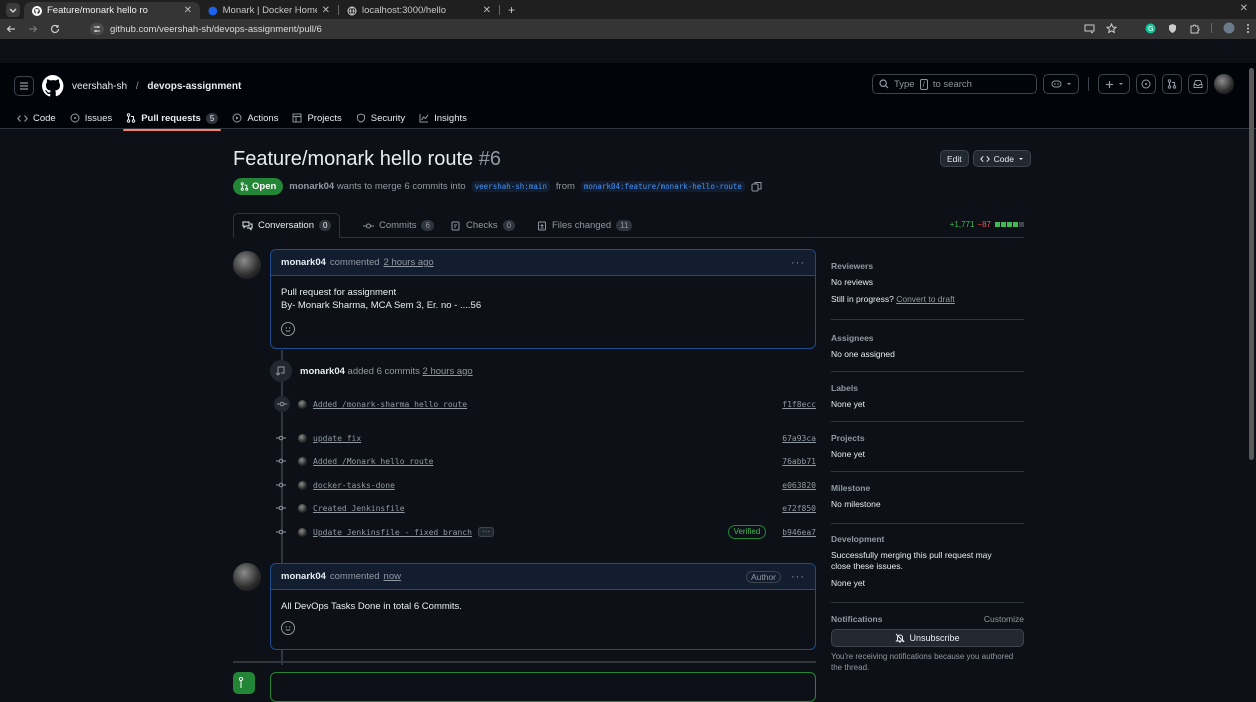  I want to click on search-input: Type / to search, so click(954, 84).